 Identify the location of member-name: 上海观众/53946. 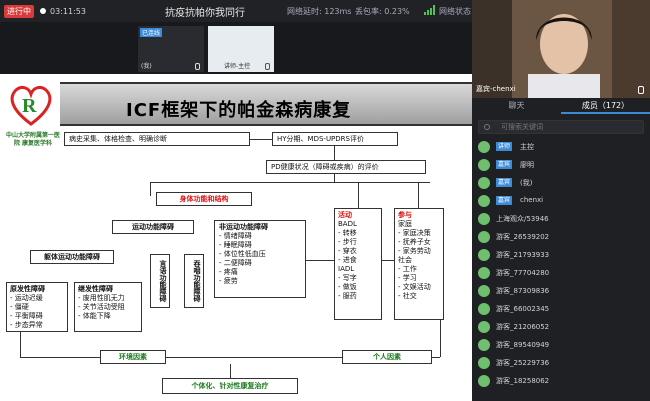
(522, 219).